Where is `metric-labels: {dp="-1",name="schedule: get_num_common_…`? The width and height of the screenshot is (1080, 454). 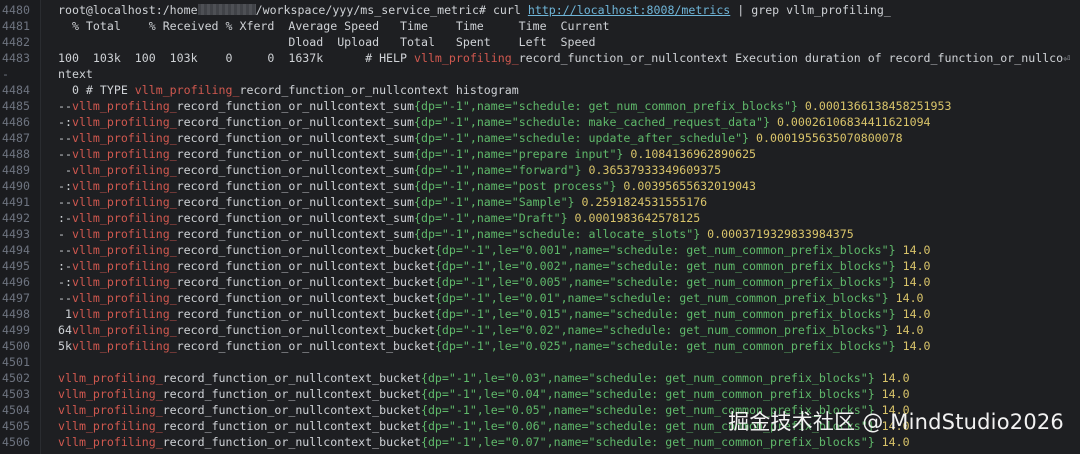 metric-labels: {dp="-1",name="schedule: get_num_common_… is located at coordinates (606, 106).